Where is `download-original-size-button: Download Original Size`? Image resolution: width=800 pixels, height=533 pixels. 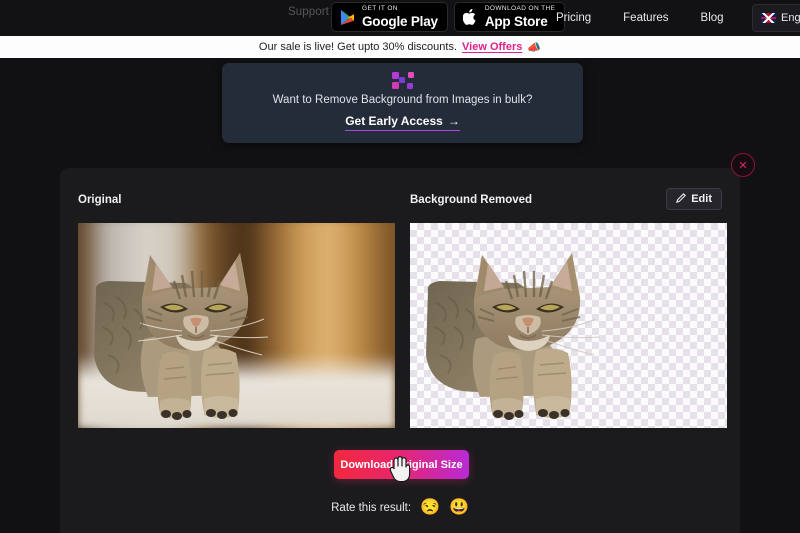 download-original-size-button: Download Original Size is located at coordinates (401, 464).